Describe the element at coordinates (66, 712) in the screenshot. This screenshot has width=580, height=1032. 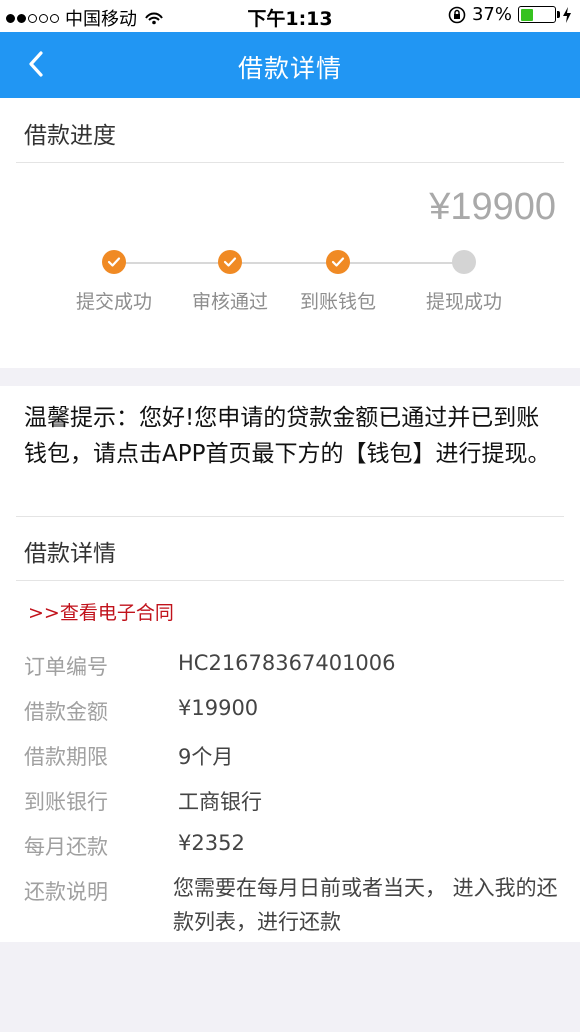
I see `loan-amount-label: 借款金额` at that location.